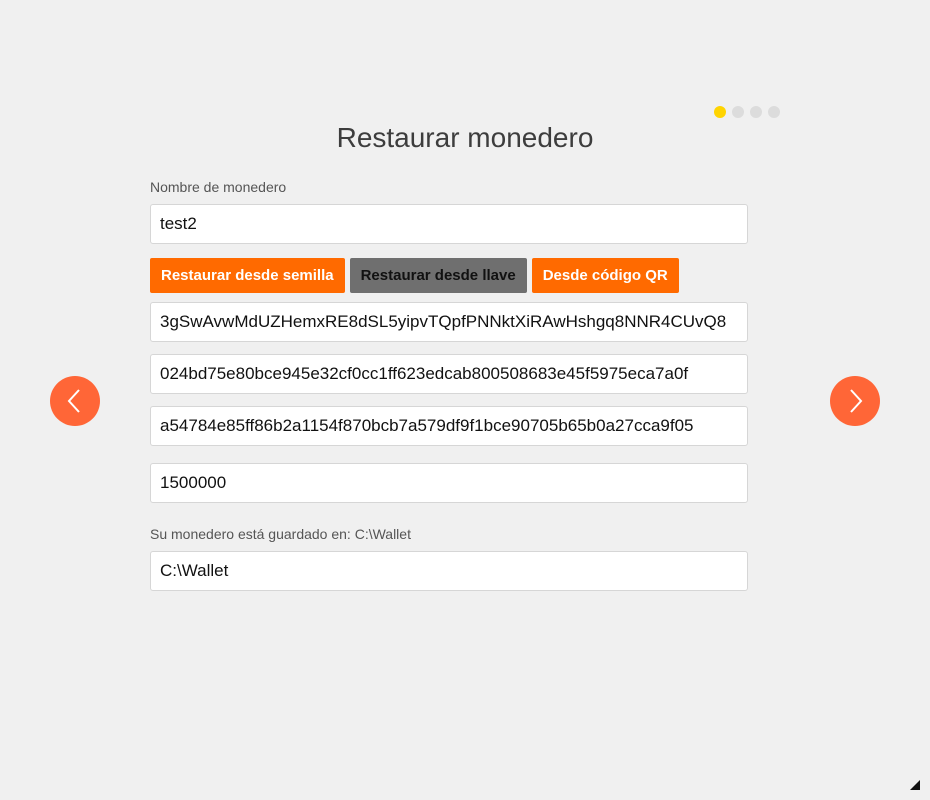 The width and height of the screenshot is (930, 800). What do you see at coordinates (747, 112) in the screenshot?
I see `progress-indicator` at bounding box center [747, 112].